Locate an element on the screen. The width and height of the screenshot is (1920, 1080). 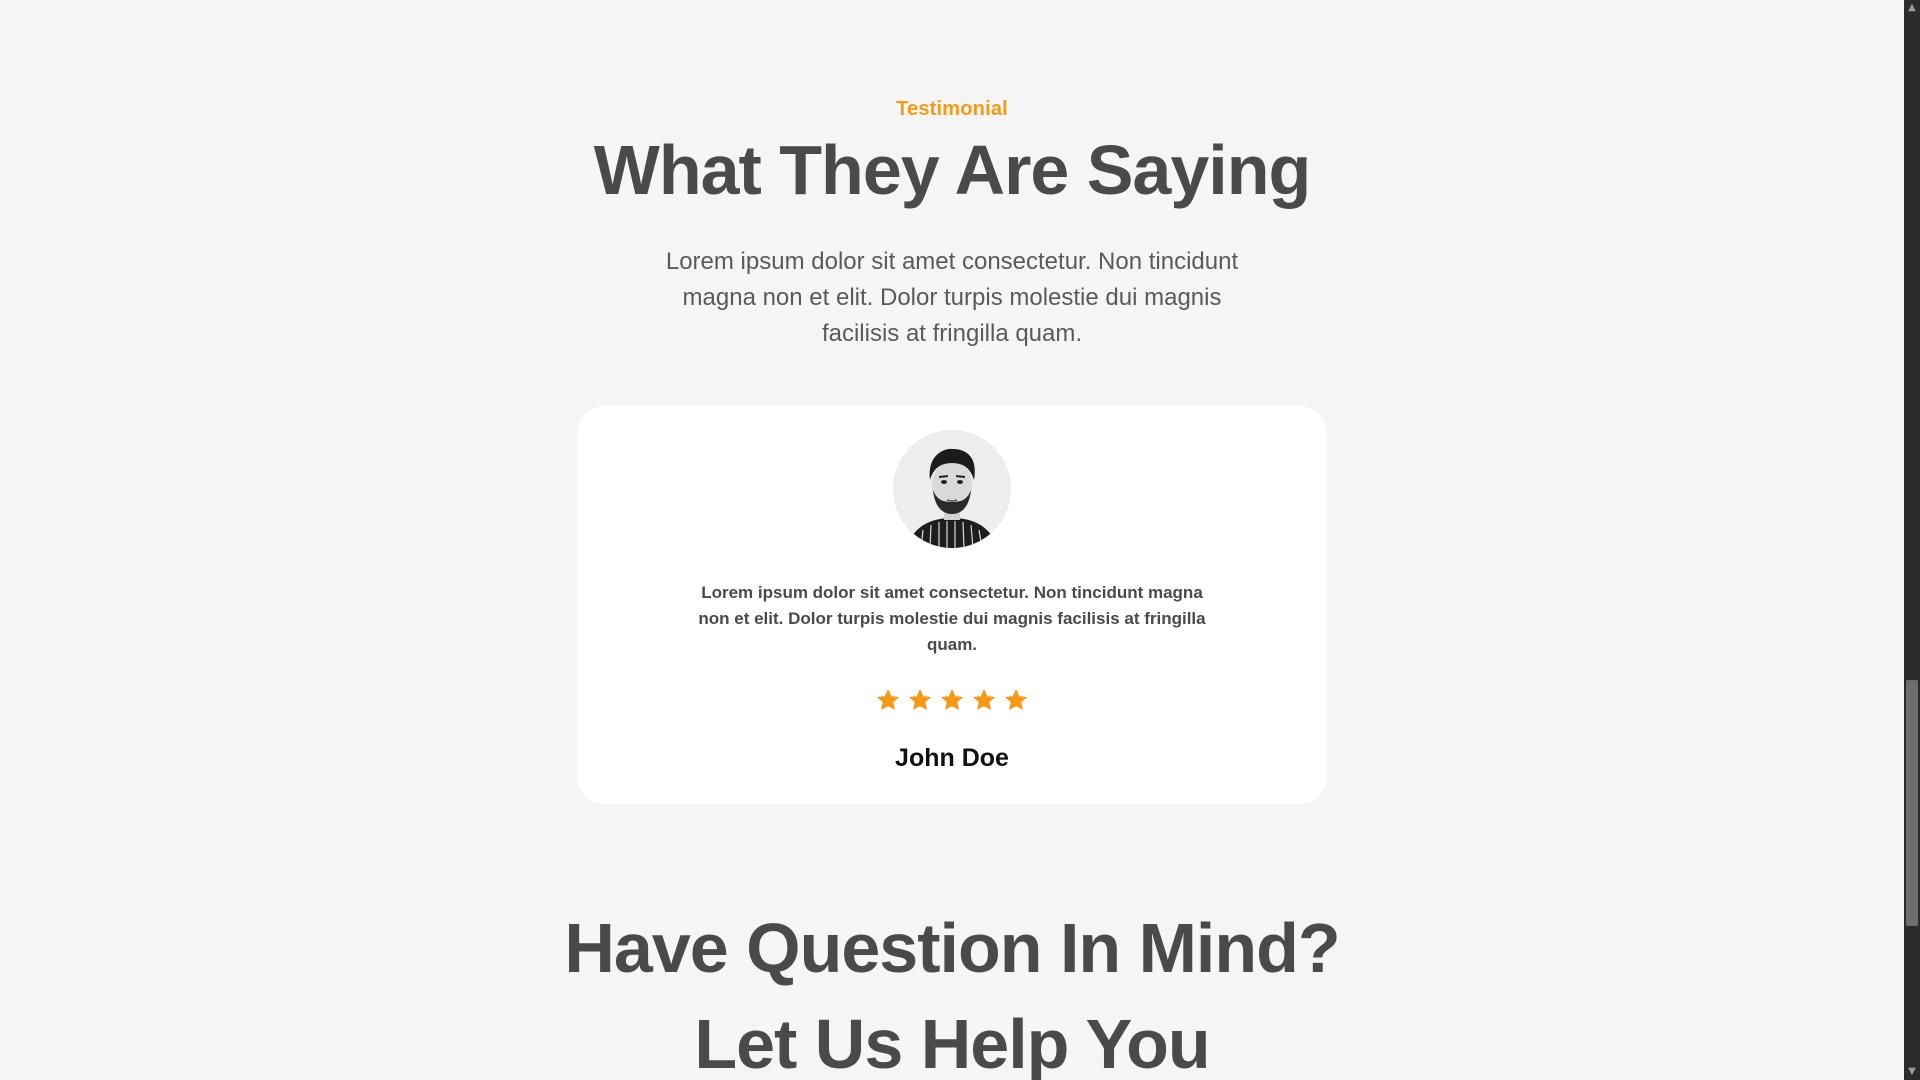
reviewer-name: John Doe is located at coordinates (952, 758).